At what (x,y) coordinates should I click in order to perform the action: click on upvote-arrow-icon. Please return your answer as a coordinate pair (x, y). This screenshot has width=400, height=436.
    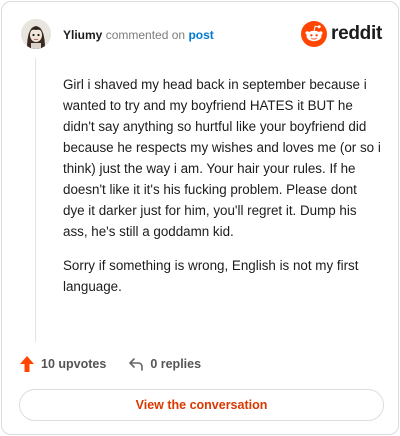
    Looking at the image, I should click on (27, 364).